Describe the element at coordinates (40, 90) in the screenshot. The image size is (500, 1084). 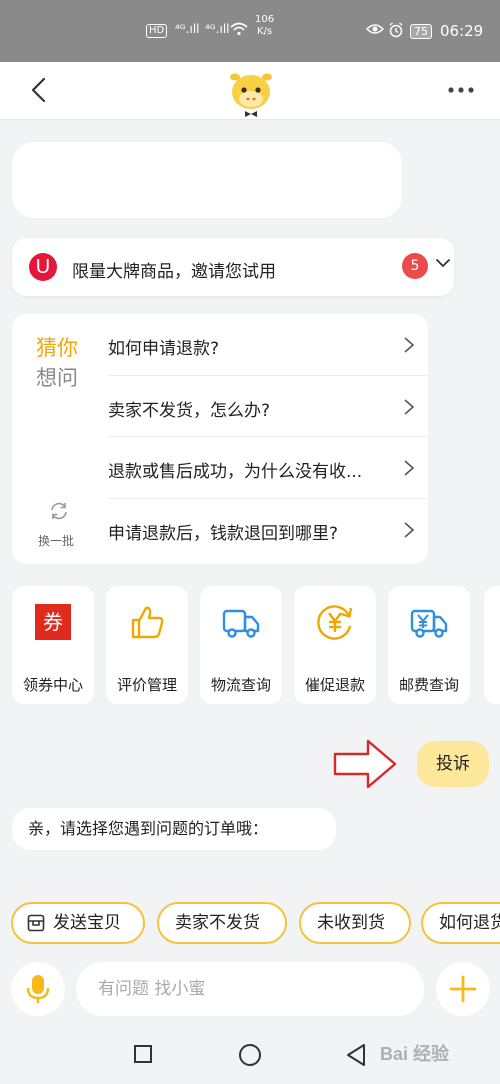
I see `chevron-left-icon` at that location.